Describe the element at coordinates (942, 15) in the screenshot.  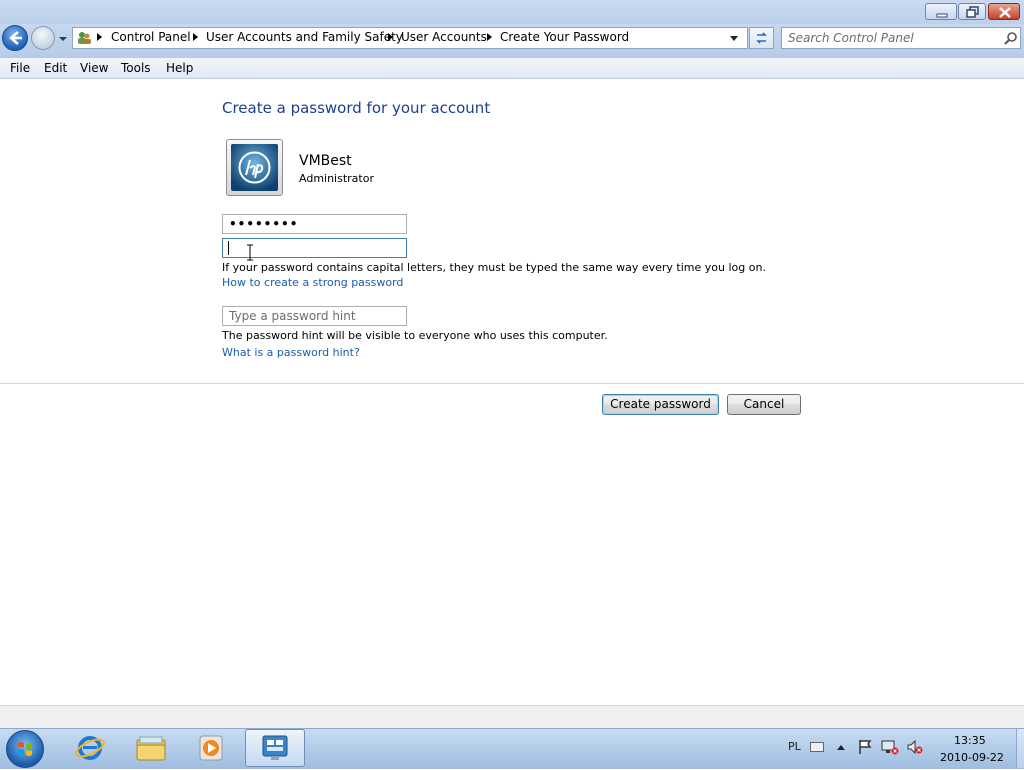
I see `minimize-icon` at that location.